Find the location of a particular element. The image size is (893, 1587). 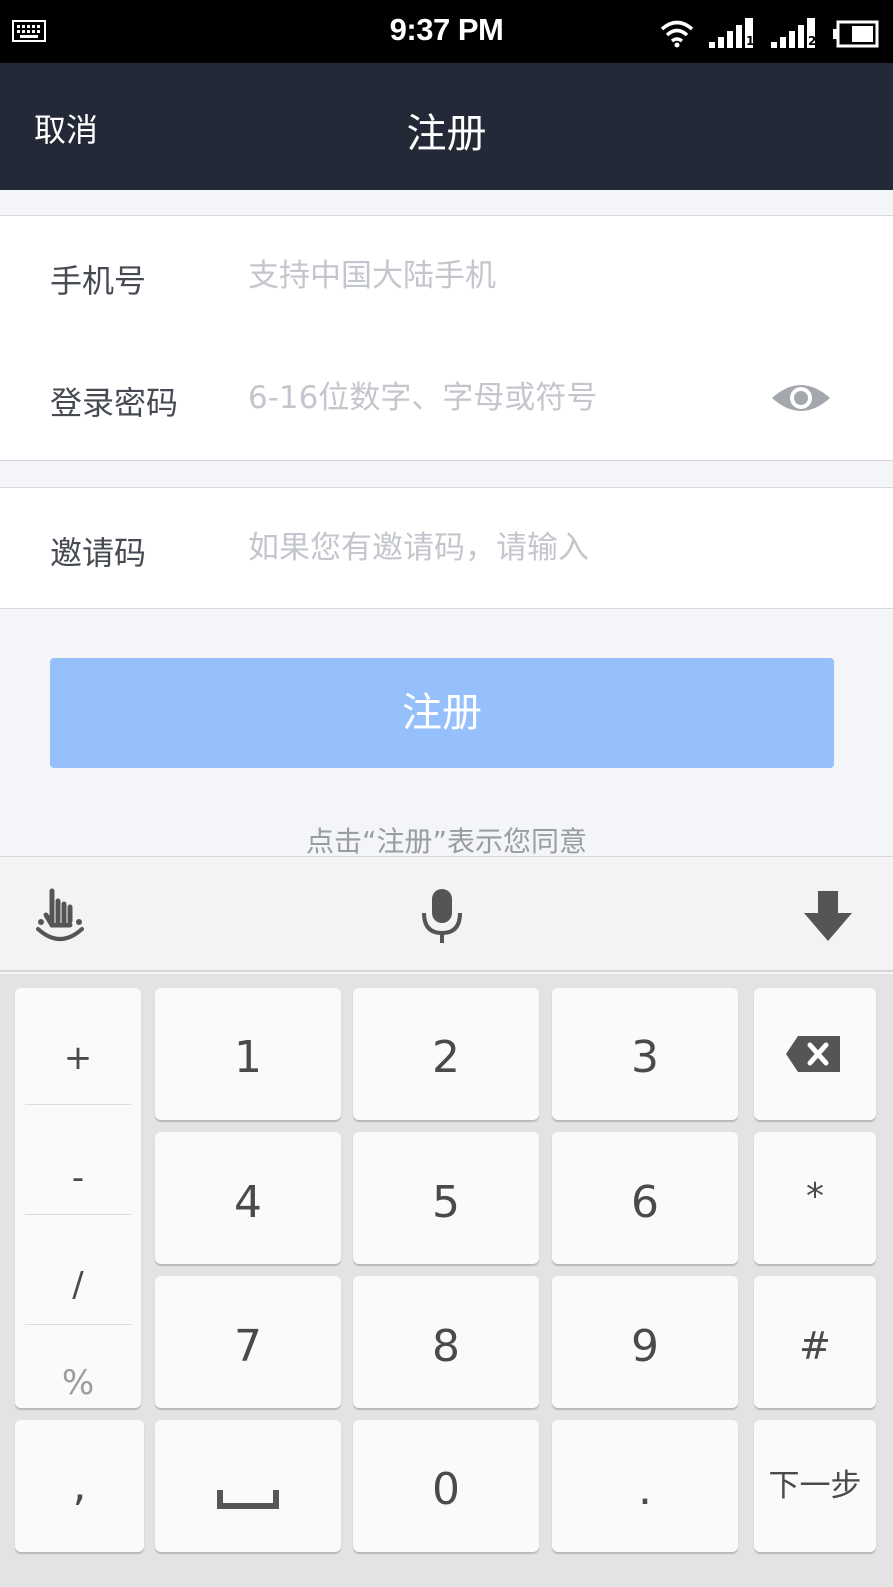

wifi-icon is located at coordinates (677, 34).